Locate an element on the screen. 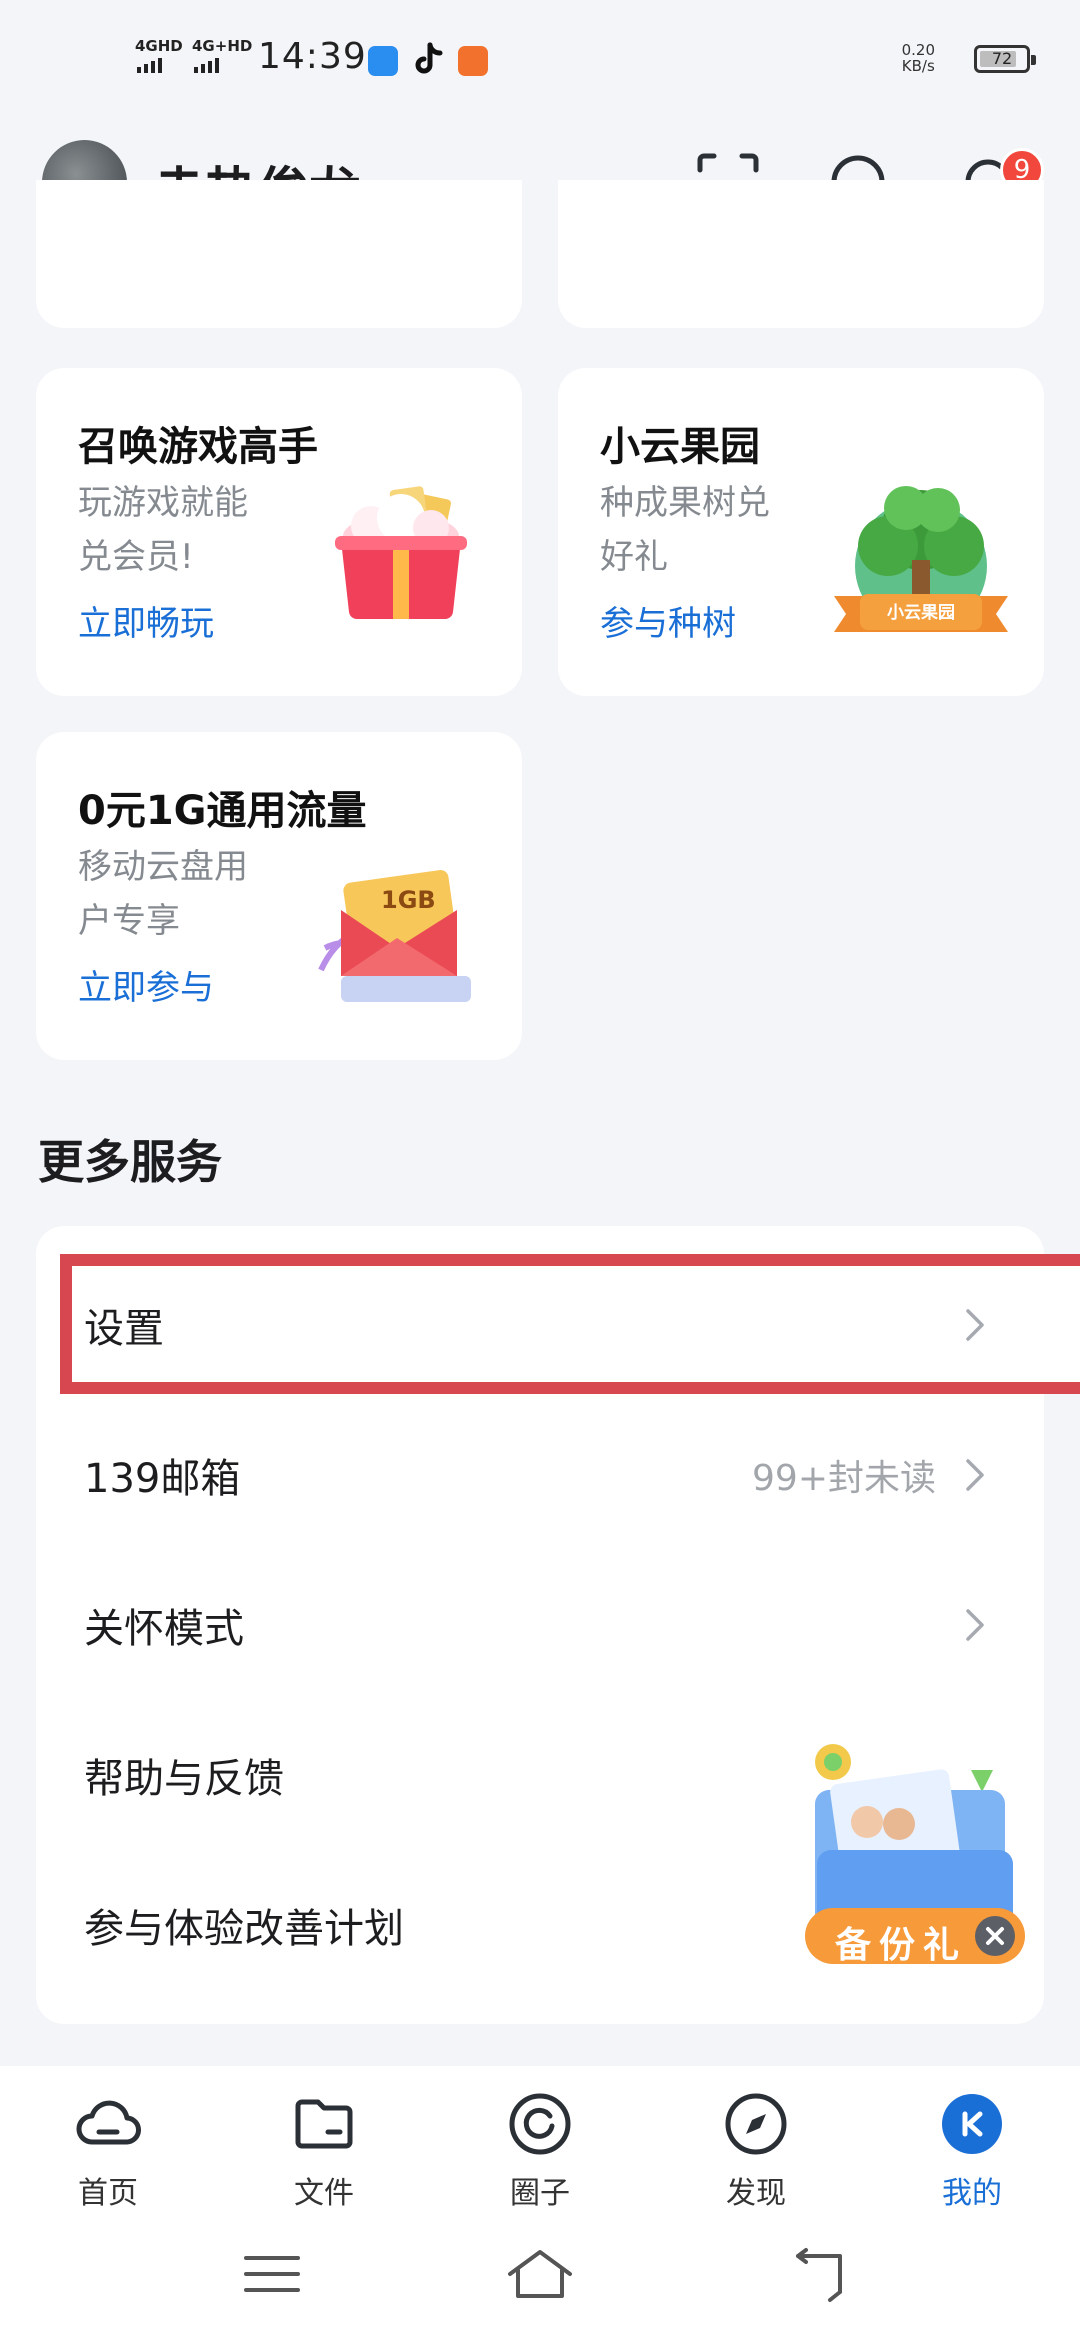  battery-icon: 72 is located at coordinates (1005, 59).